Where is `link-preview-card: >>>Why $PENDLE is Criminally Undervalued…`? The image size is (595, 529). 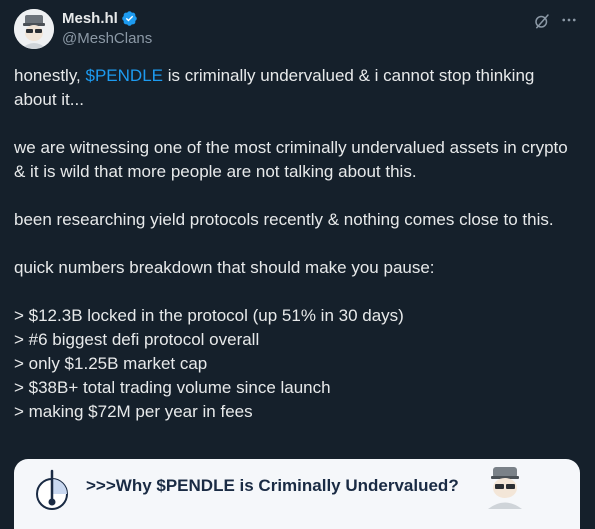
link-preview-card: >>>Why $PENDLE is Criminally Undervalued… is located at coordinates (297, 494).